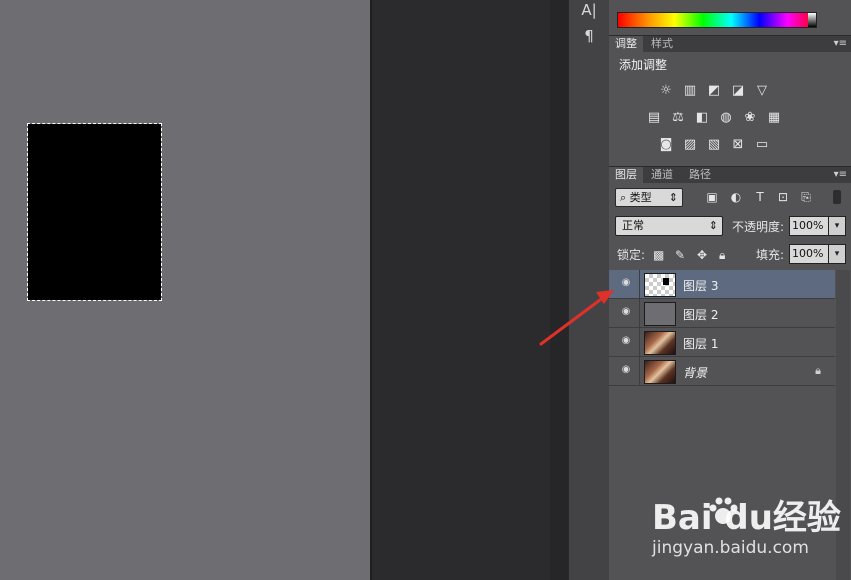  Describe the element at coordinates (809, 226) in the screenshot. I see `opacity-input: 100%` at that location.